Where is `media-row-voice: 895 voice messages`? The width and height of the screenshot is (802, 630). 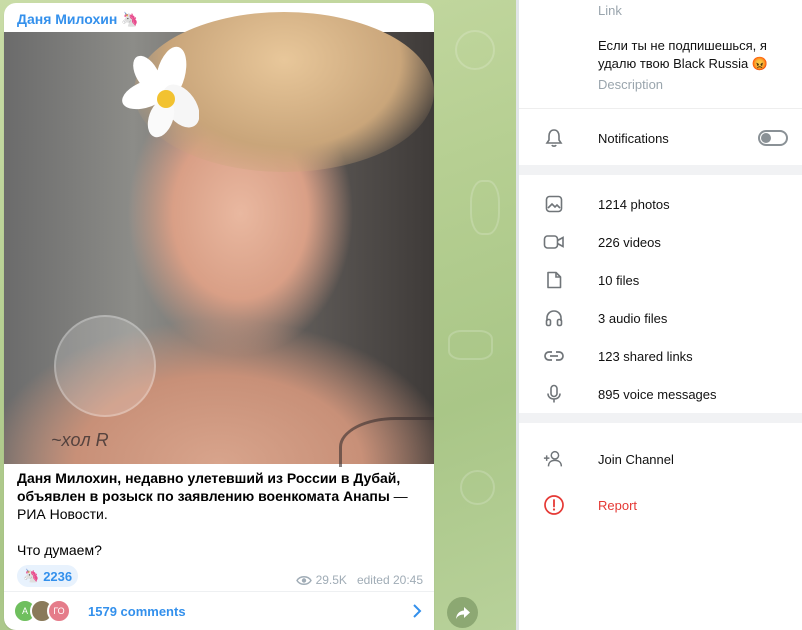 media-row-voice: 895 voice messages is located at coordinates (660, 394).